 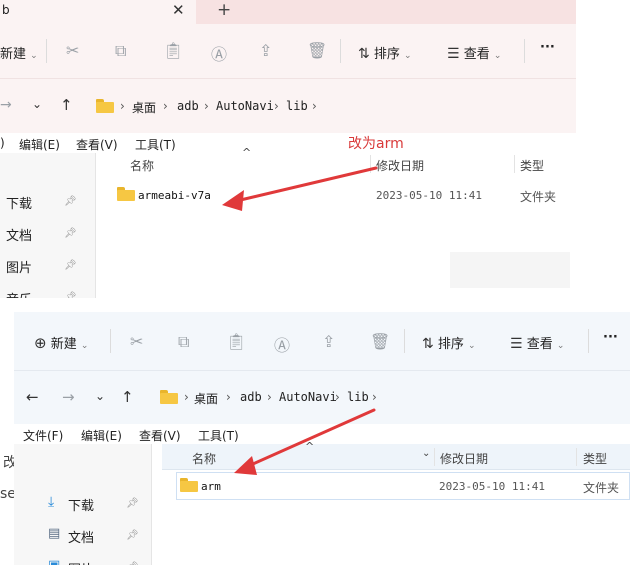 What do you see at coordinates (376, 144) in the screenshot?
I see `annotation-label: 改为arm` at bounding box center [376, 144].